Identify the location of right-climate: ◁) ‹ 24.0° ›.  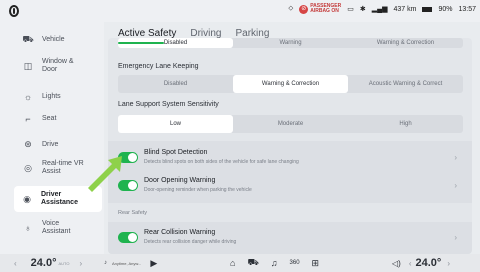
(421, 263).